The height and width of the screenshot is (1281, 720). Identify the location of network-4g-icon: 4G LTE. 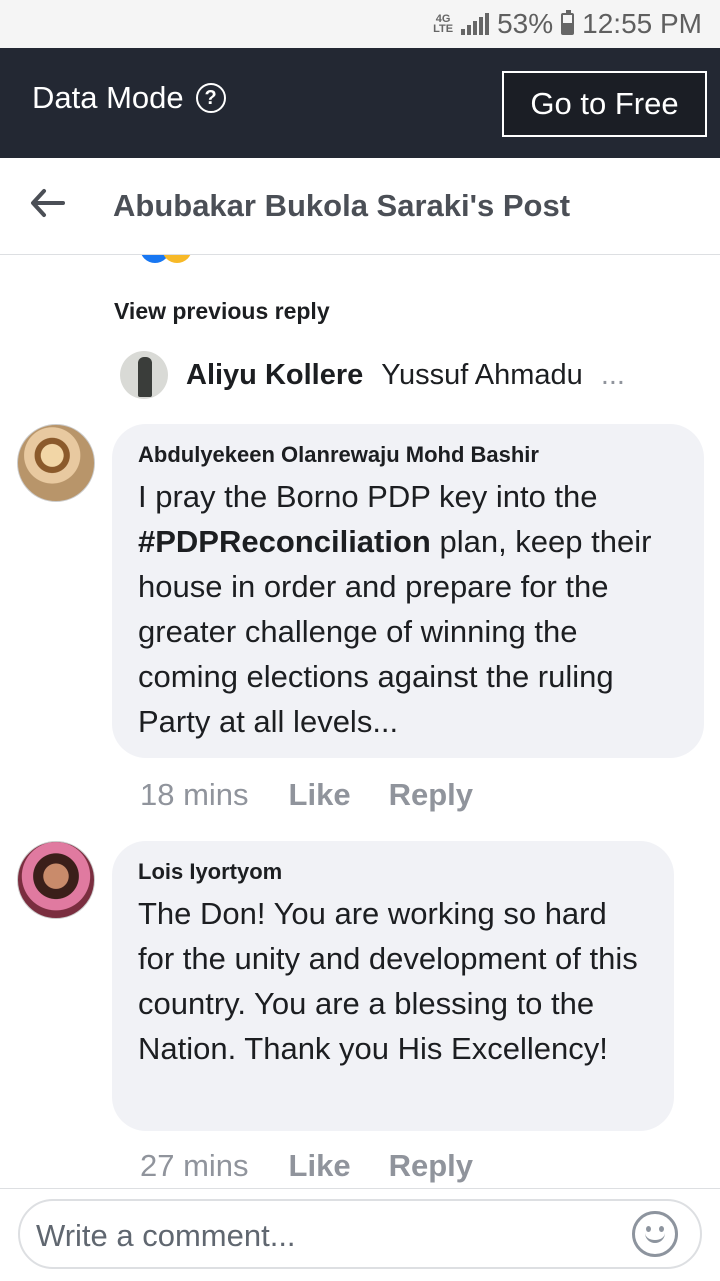
(443, 24).